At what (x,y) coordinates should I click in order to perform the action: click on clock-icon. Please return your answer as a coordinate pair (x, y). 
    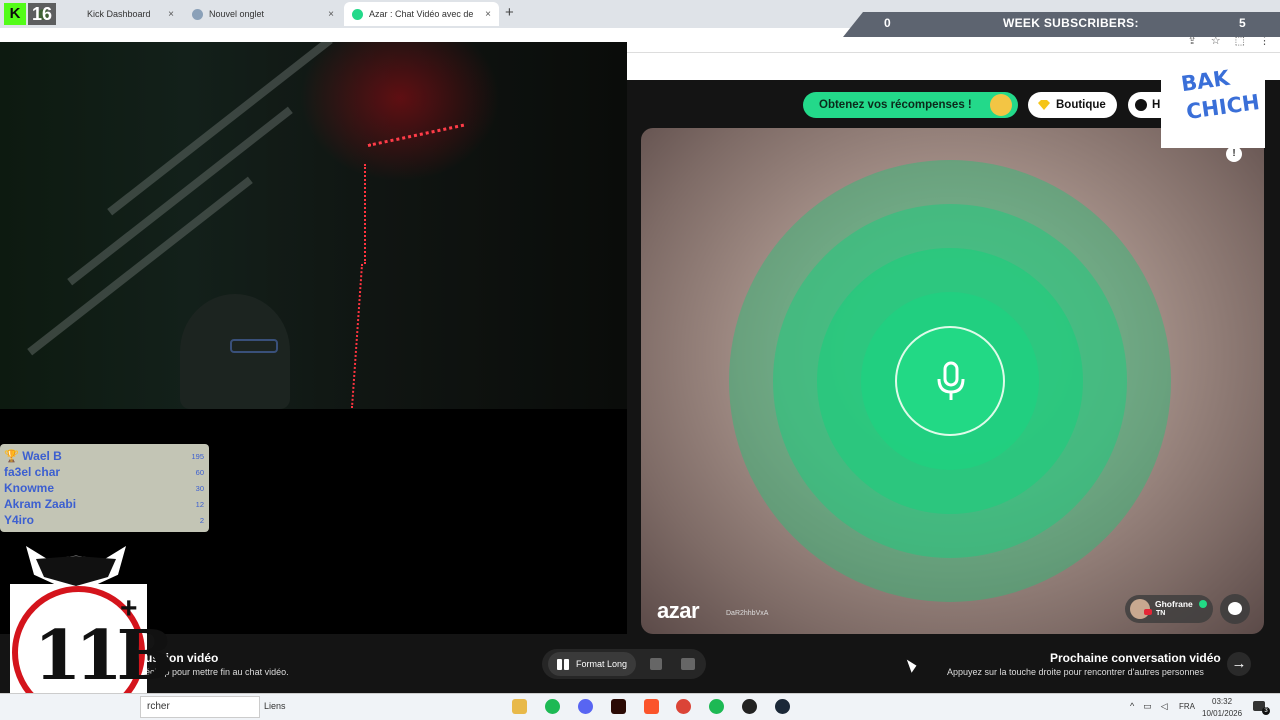
    Looking at the image, I should click on (1141, 105).